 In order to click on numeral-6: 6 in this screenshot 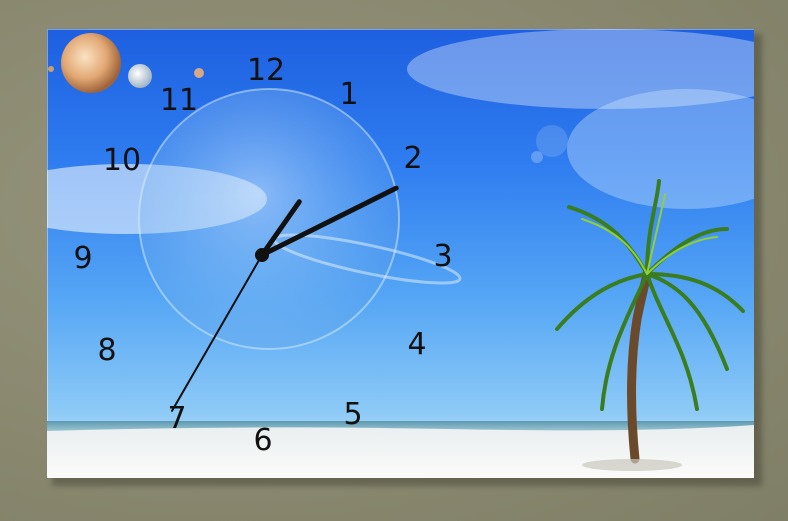, I will do `click(263, 440)`.